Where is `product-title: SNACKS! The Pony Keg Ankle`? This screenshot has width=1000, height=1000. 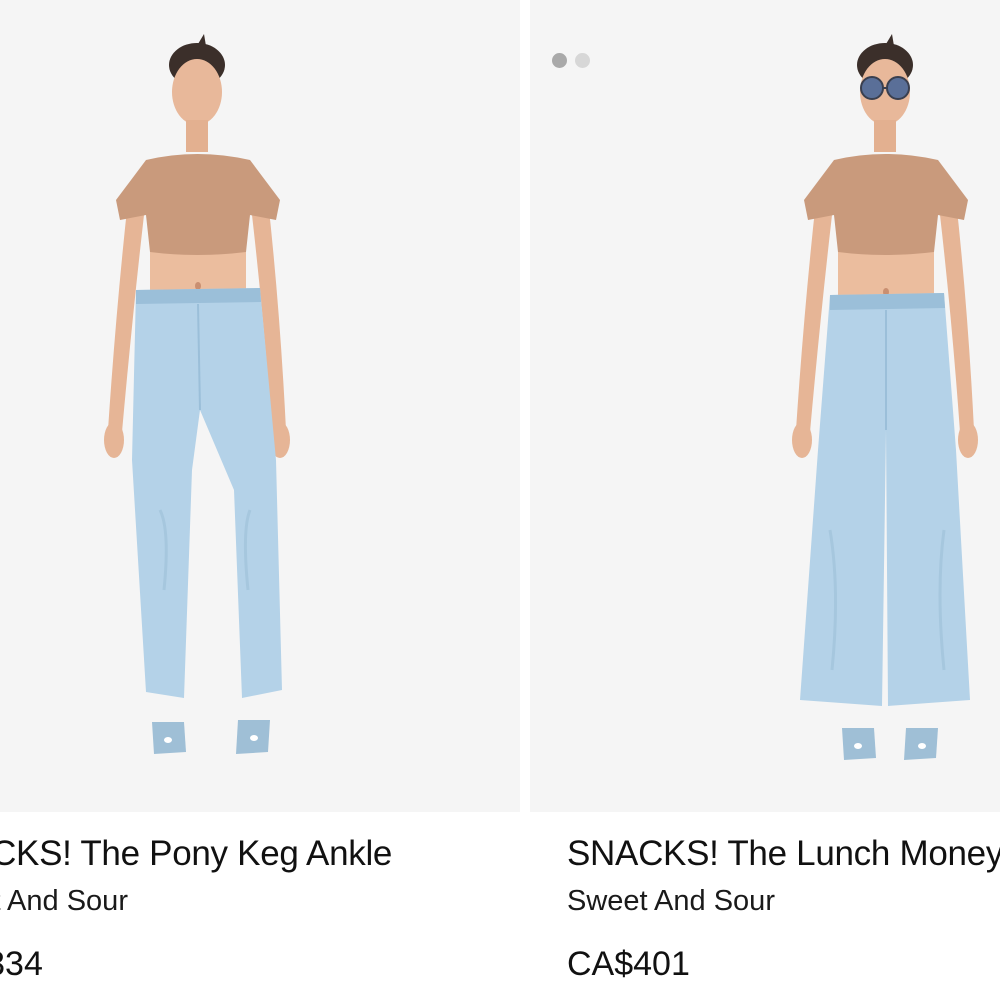
product-title: SNACKS! The Pony Keg Ankle is located at coordinates (196, 854).